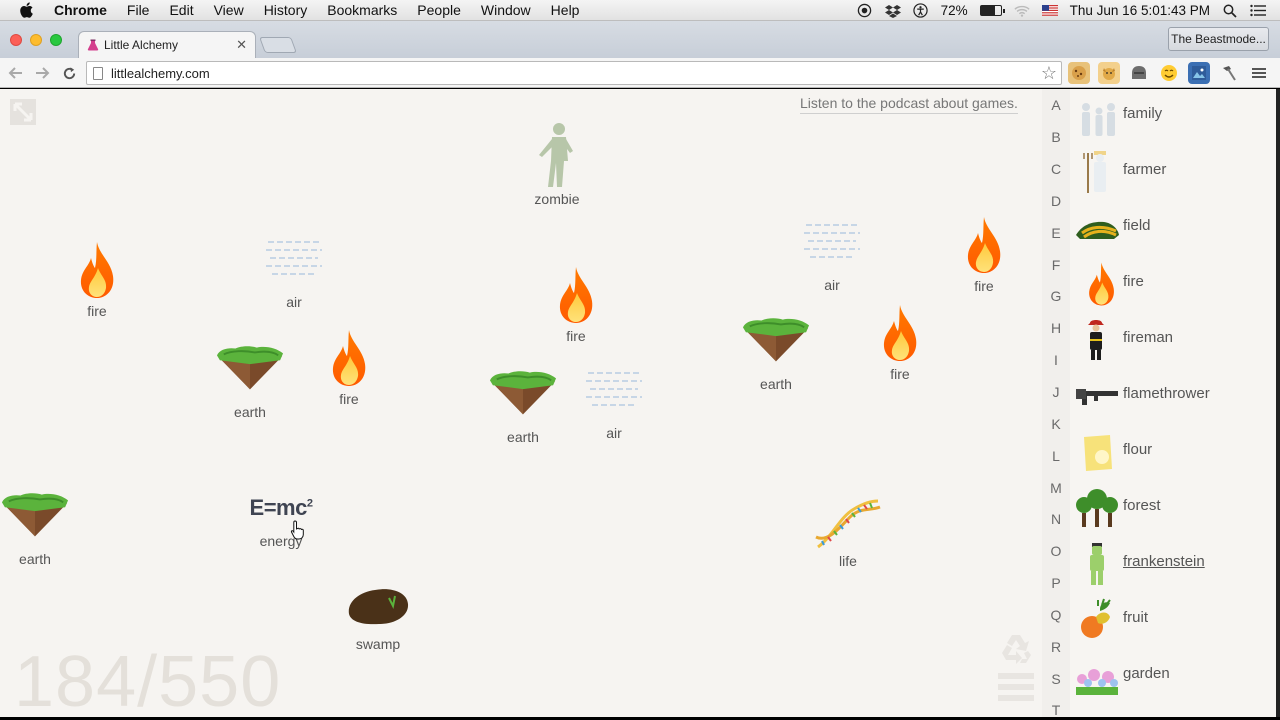 The width and height of the screenshot is (1280, 720). Describe the element at coordinates (1056, 647) in the screenshot. I see `letter-r: R` at that location.